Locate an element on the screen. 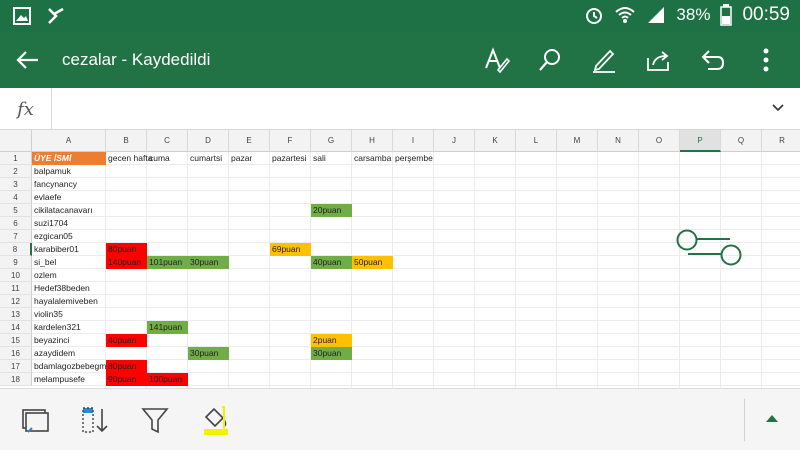 The image size is (800, 450). header-cell-g: sali is located at coordinates (331, 158).